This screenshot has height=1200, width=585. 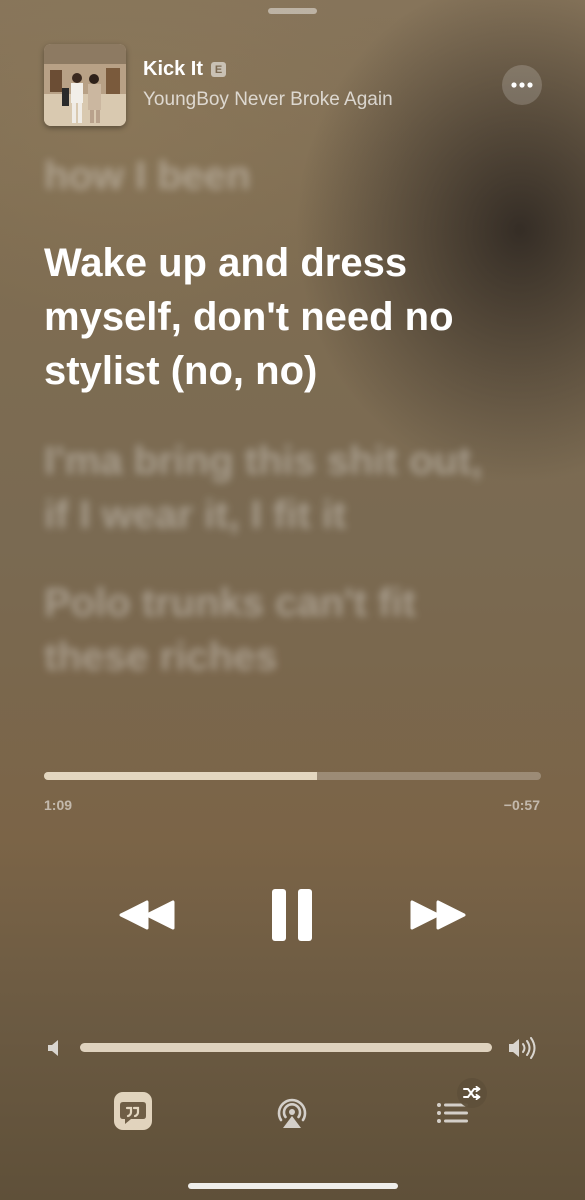 What do you see at coordinates (268, 100) in the screenshot?
I see `artist-name: YoungBoy Never Broke Again` at bounding box center [268, 100].